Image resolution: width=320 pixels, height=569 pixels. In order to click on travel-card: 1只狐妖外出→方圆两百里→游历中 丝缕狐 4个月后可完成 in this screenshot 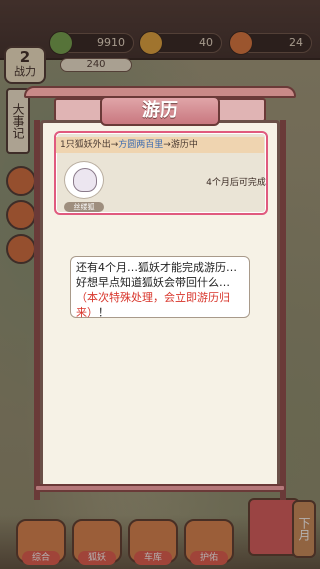, I will do `click(161, 173)`.